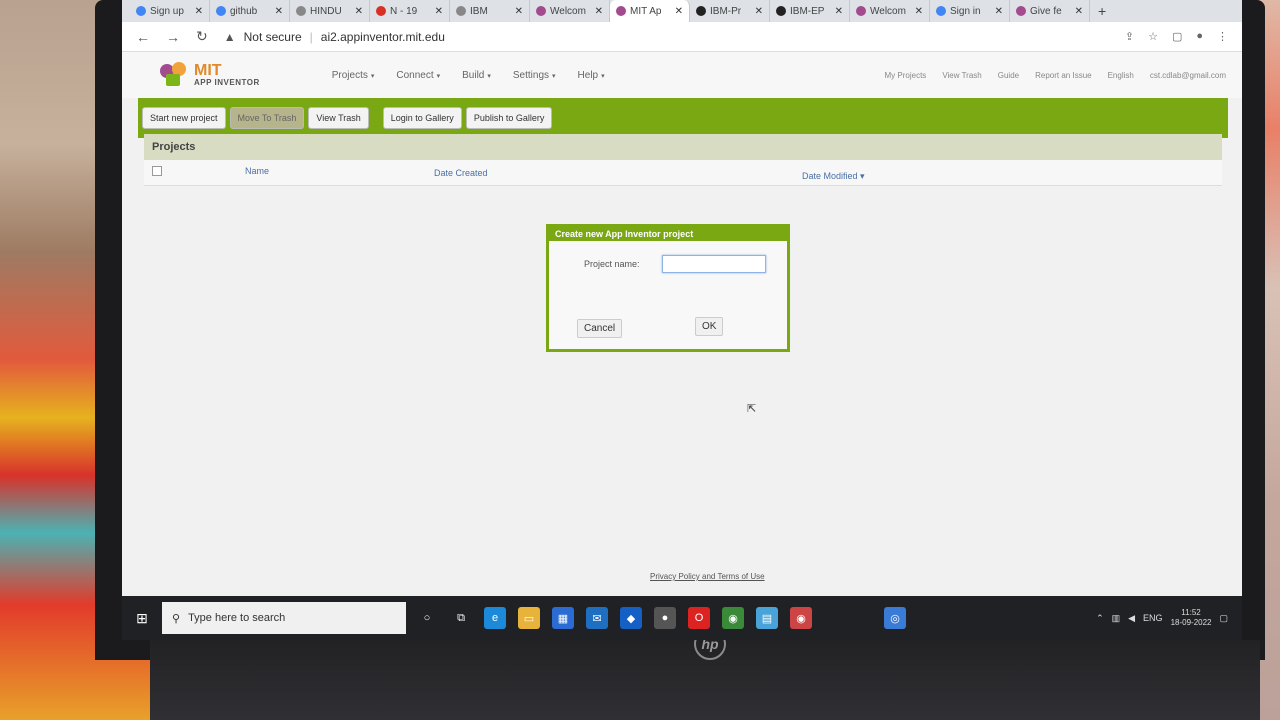 The height and width of the screenshot is (720, 1280). What do you see at coordinates (600, 328) in the screenshot?
I see `cancel-button: Cancel` at bounding box center [600, 328].